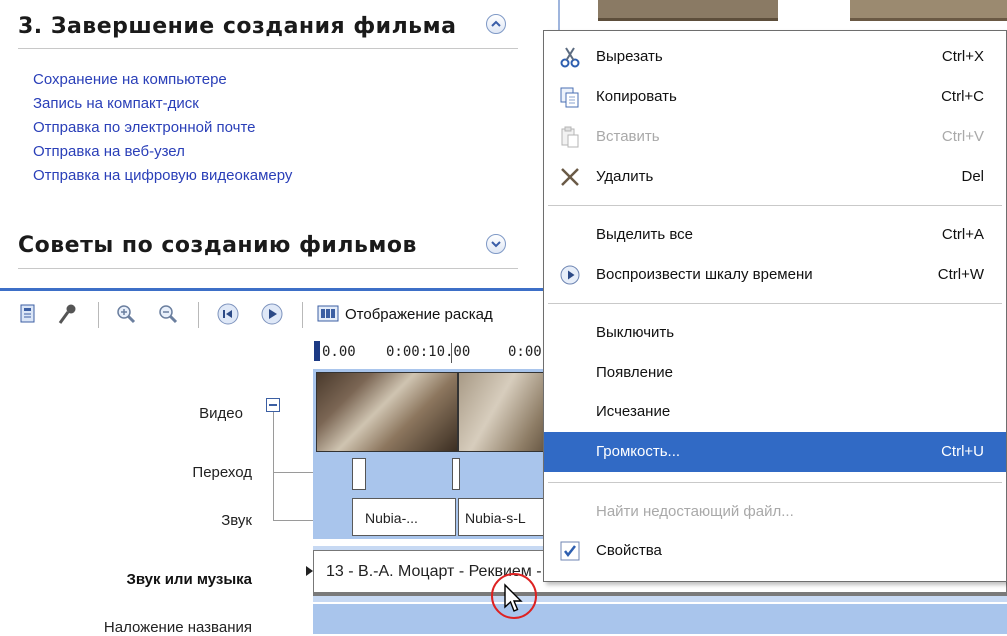  What do you see at coordinates (962, 234) in the screenshot?
I see `menu-item-shortcut: Ctrl+A` at bounding box center [962, 234].